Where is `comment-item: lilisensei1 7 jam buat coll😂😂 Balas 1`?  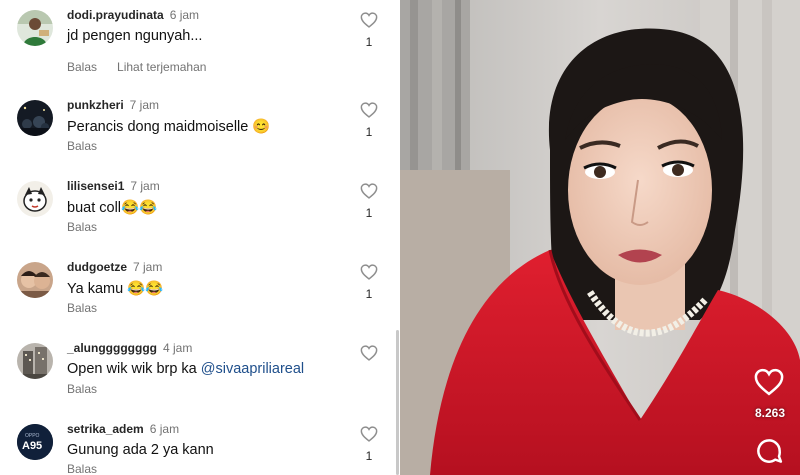 comment-item: lilisensei1 7 jam buat coll😂😂 Balas 1 is located at coordinates (198, 215).